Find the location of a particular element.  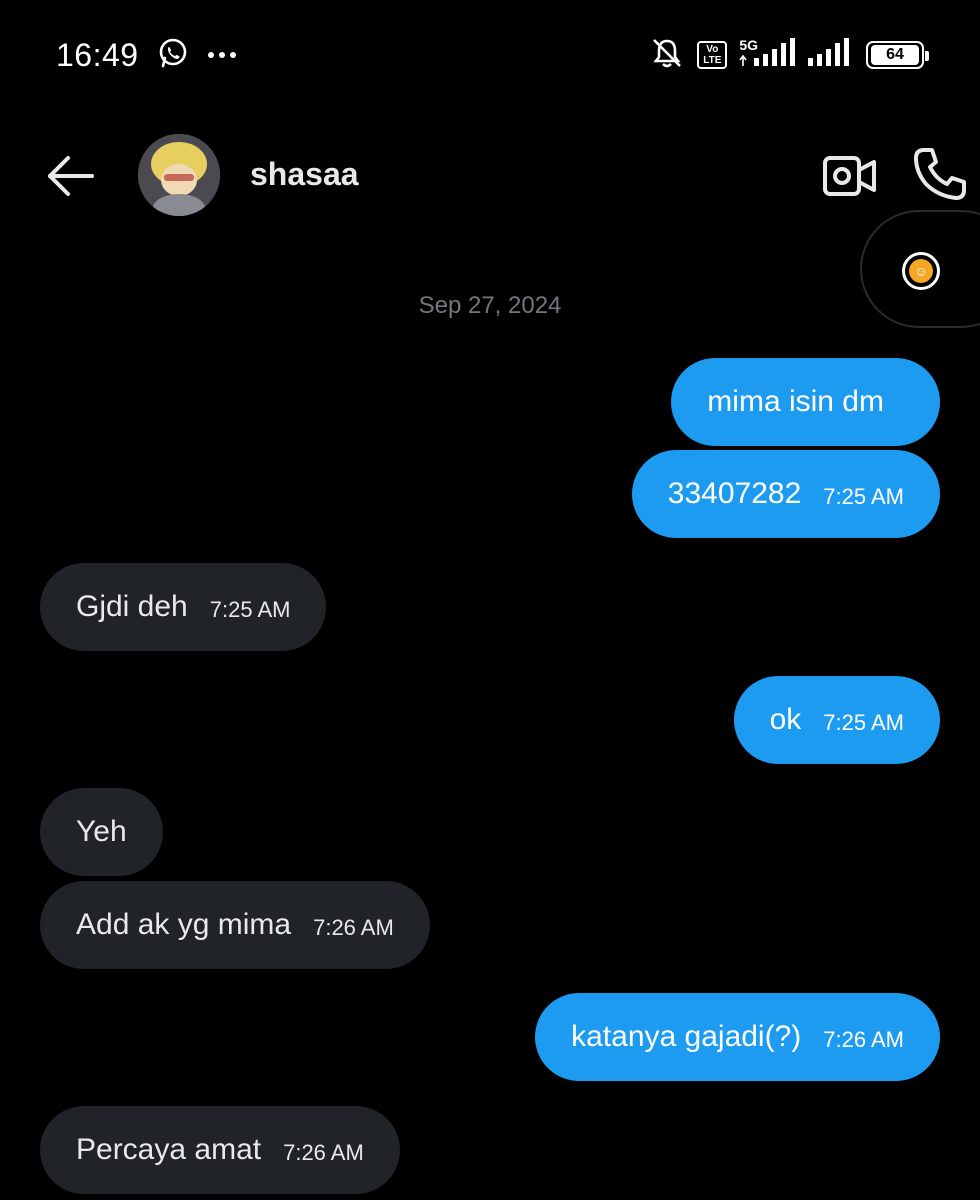

arrow-left-icon is located at coordinates (71, 176).